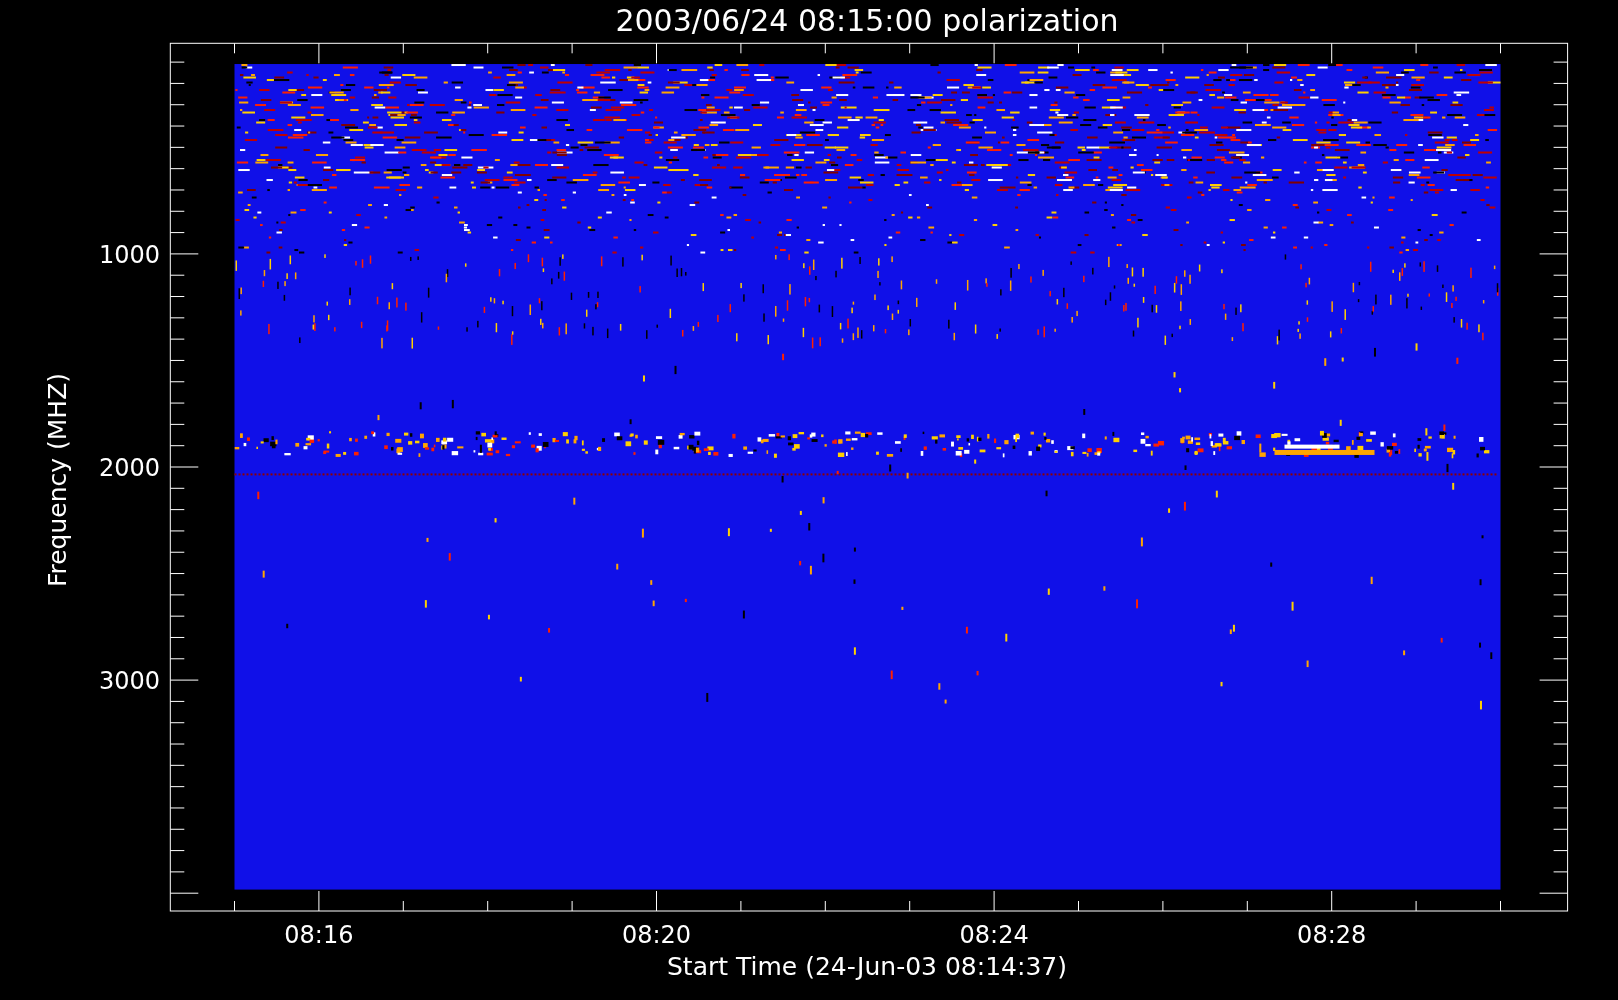 The width and height of the screenshot is (1618, 1000). What do you see at coordinates (129, 468) in the screenshot?
I see `tick-label: 2000` at bounding box center [129, 468].